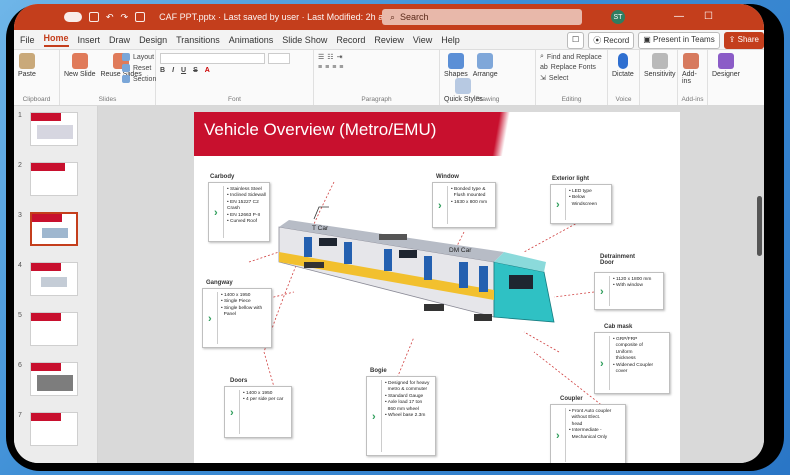  What do you see at coordinates (743, 40) in the screenshot?
I see `share-button: ⇪ Share` at bounding box center [743, 40].